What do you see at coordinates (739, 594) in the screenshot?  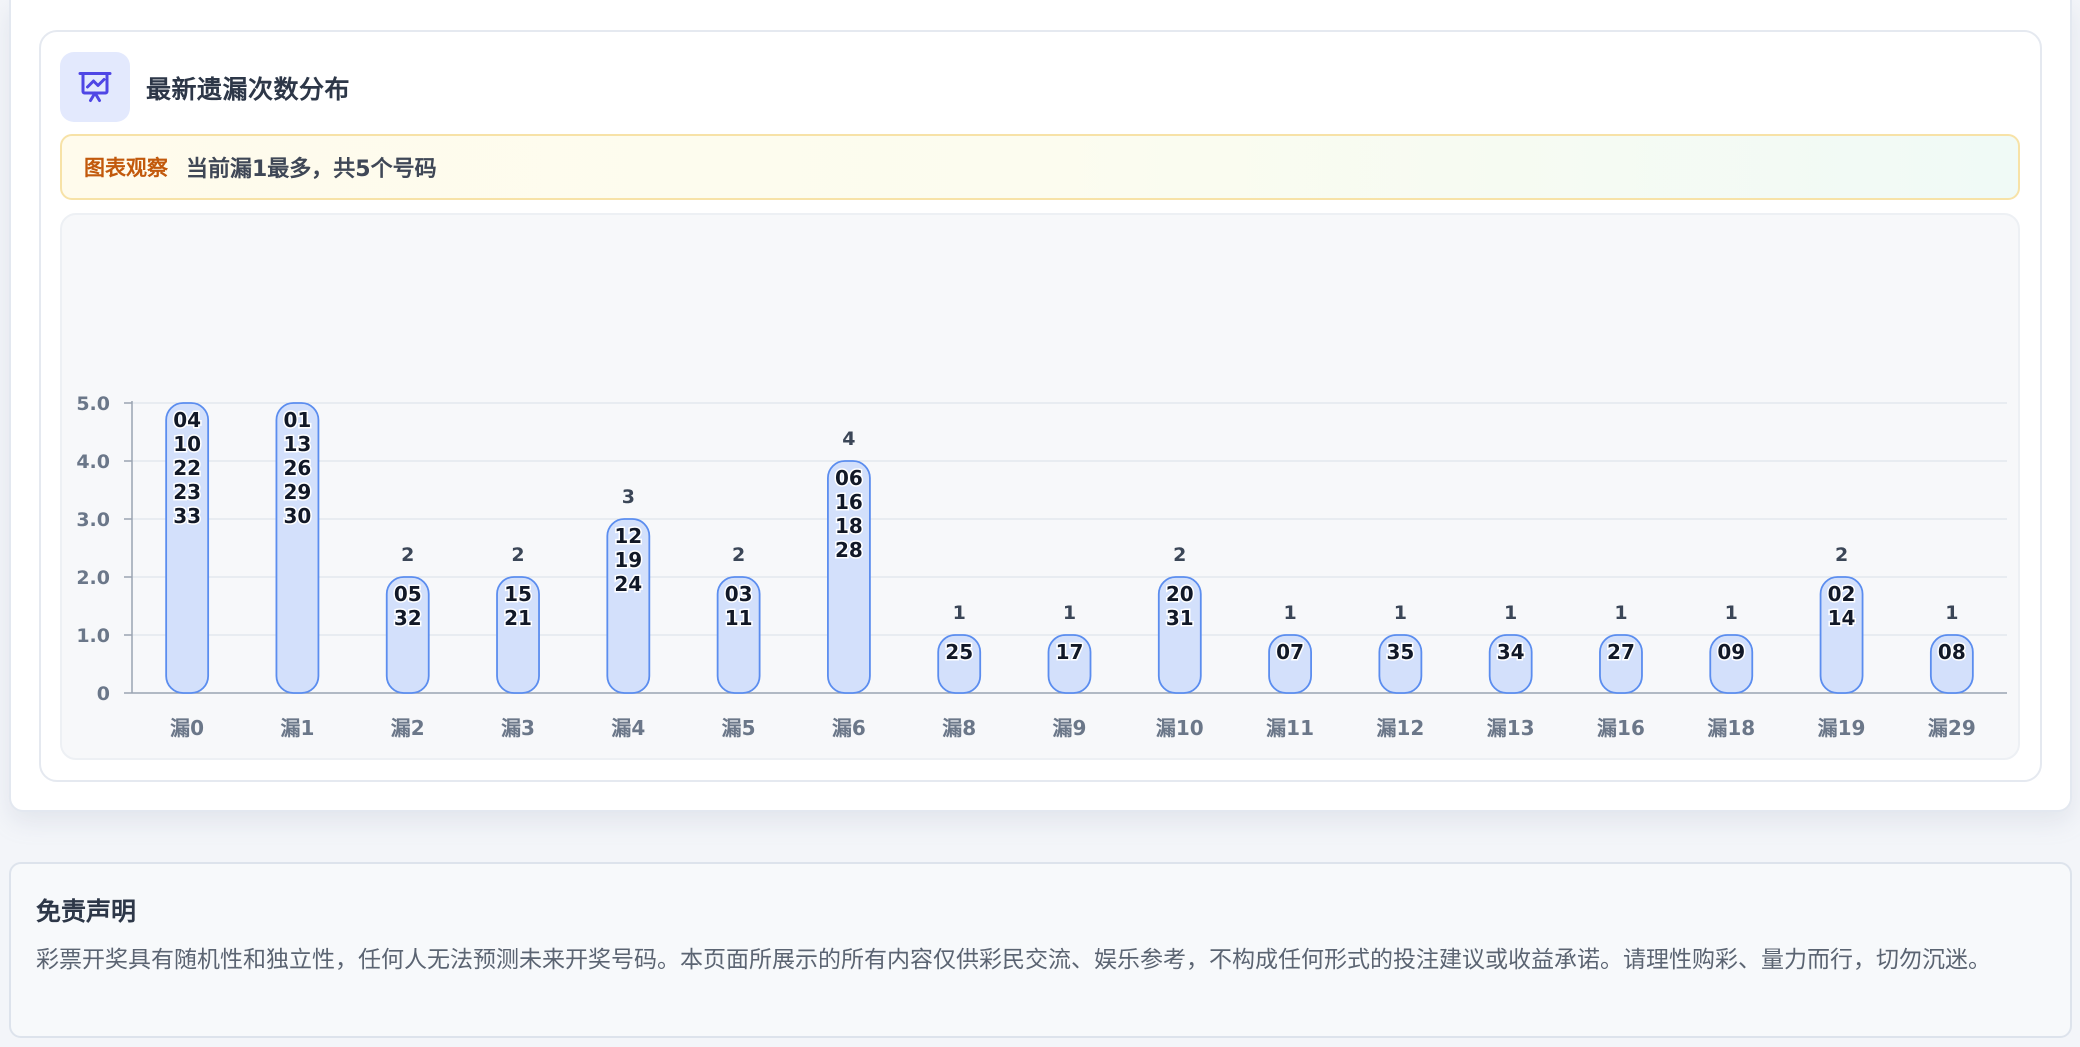 I see `bar-number-label: 03` at bounding box center [739, 594].